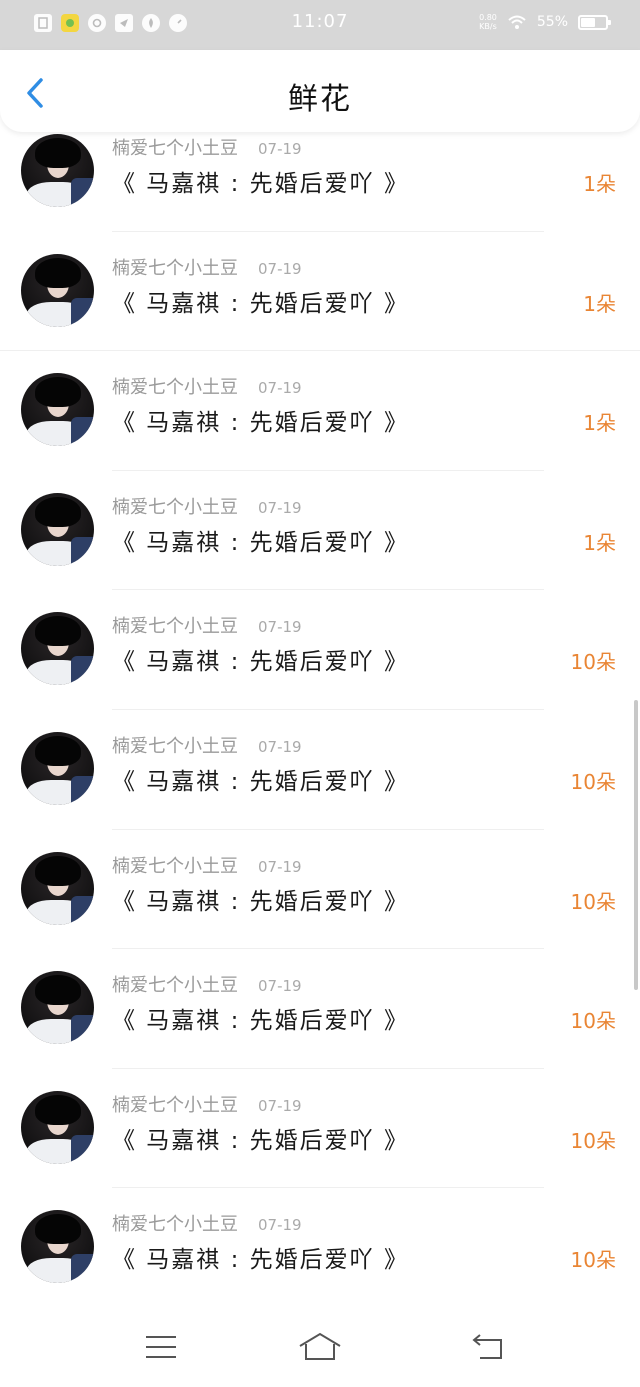  I want to click on scrollbar, so click(636, 845).